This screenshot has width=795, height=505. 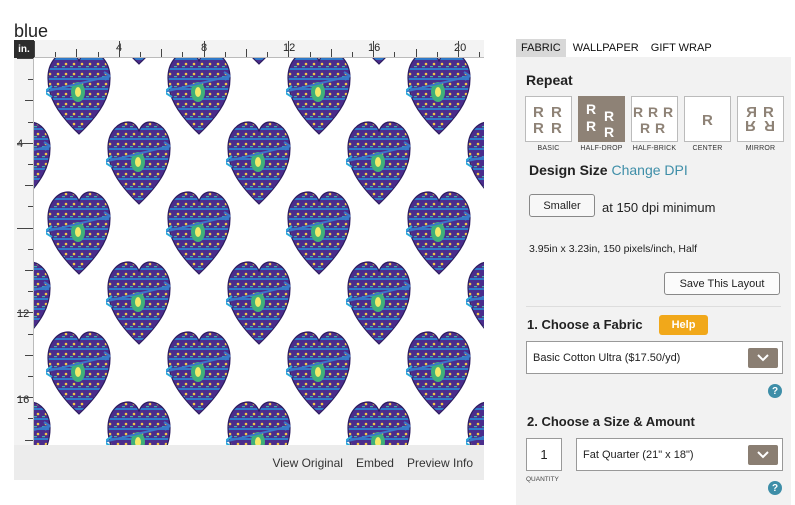 I want to click on repeat-option-half-drop: RRRR HALF-DROP, so click(x=601, y=124).